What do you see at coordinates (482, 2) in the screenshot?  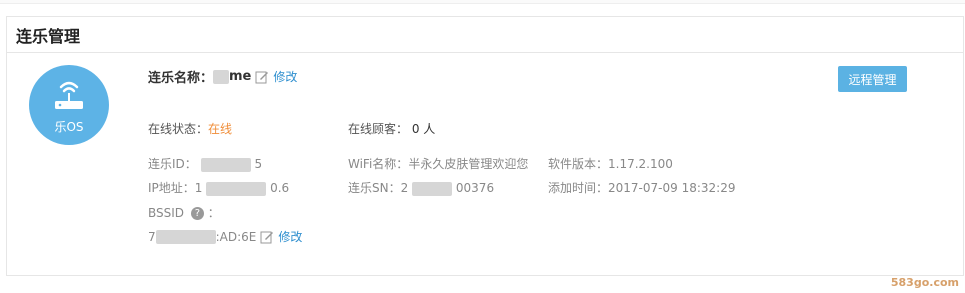 I see `top-divider` at bounding box center [482, 2].